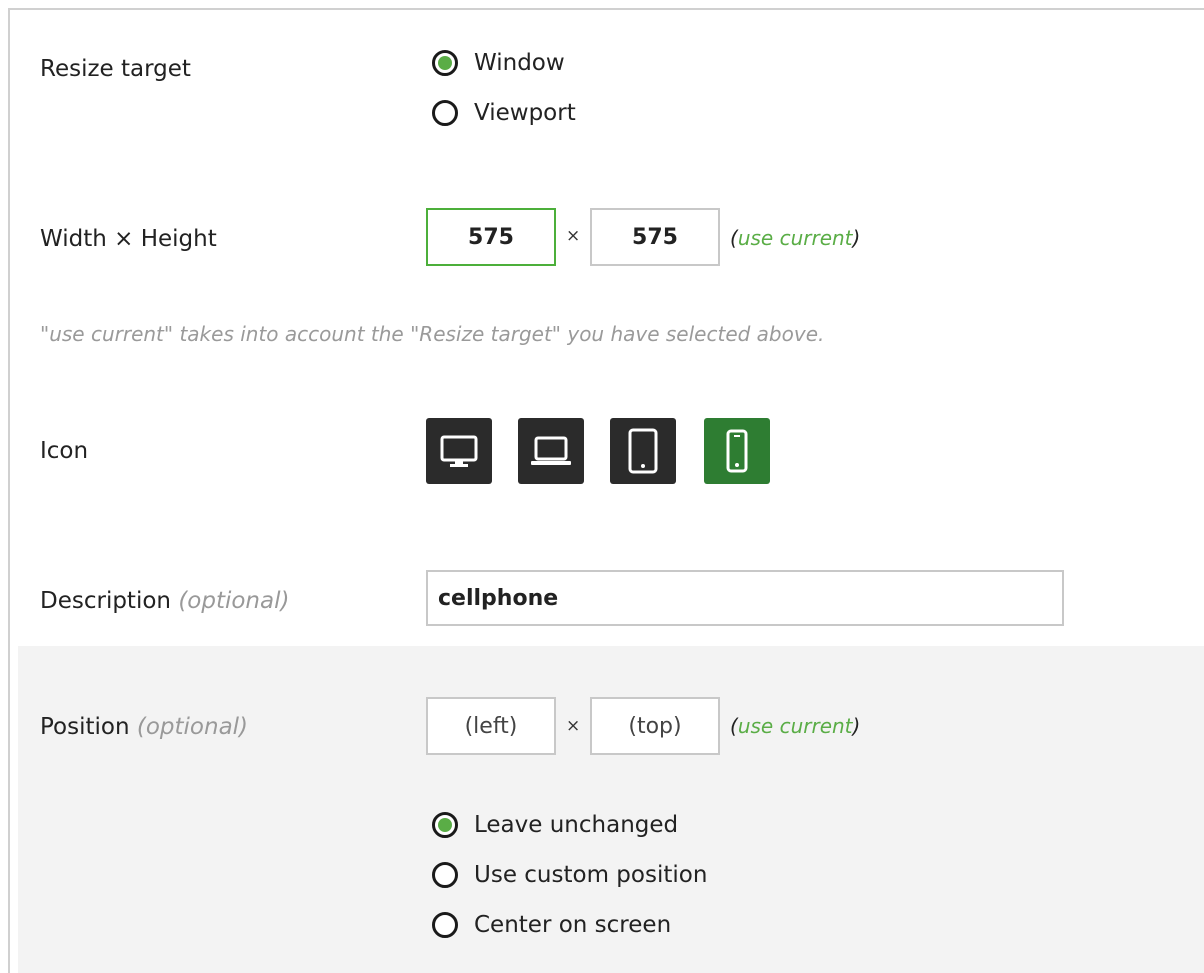  What do you see at coordinates (573, 925) in the screenshot?
I see `radio-label-center-on-screen: Center on screen` at bounding box center [573, 925].